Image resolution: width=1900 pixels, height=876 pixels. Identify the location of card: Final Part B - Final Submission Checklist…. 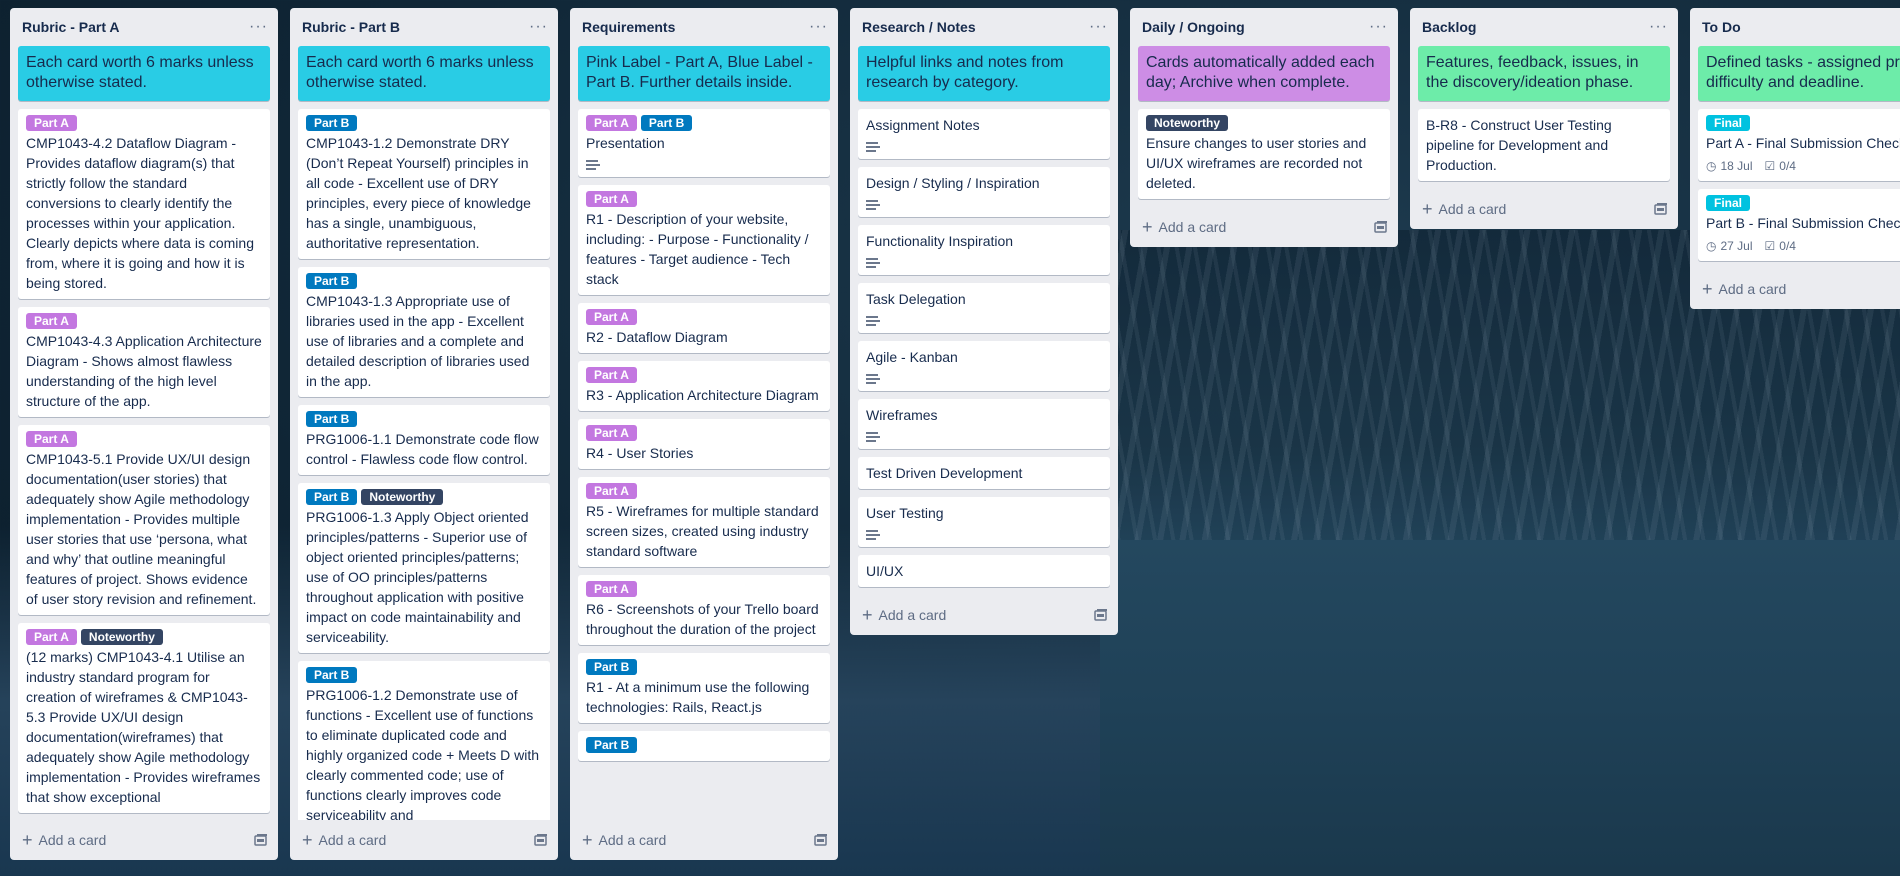
(1799, 225).